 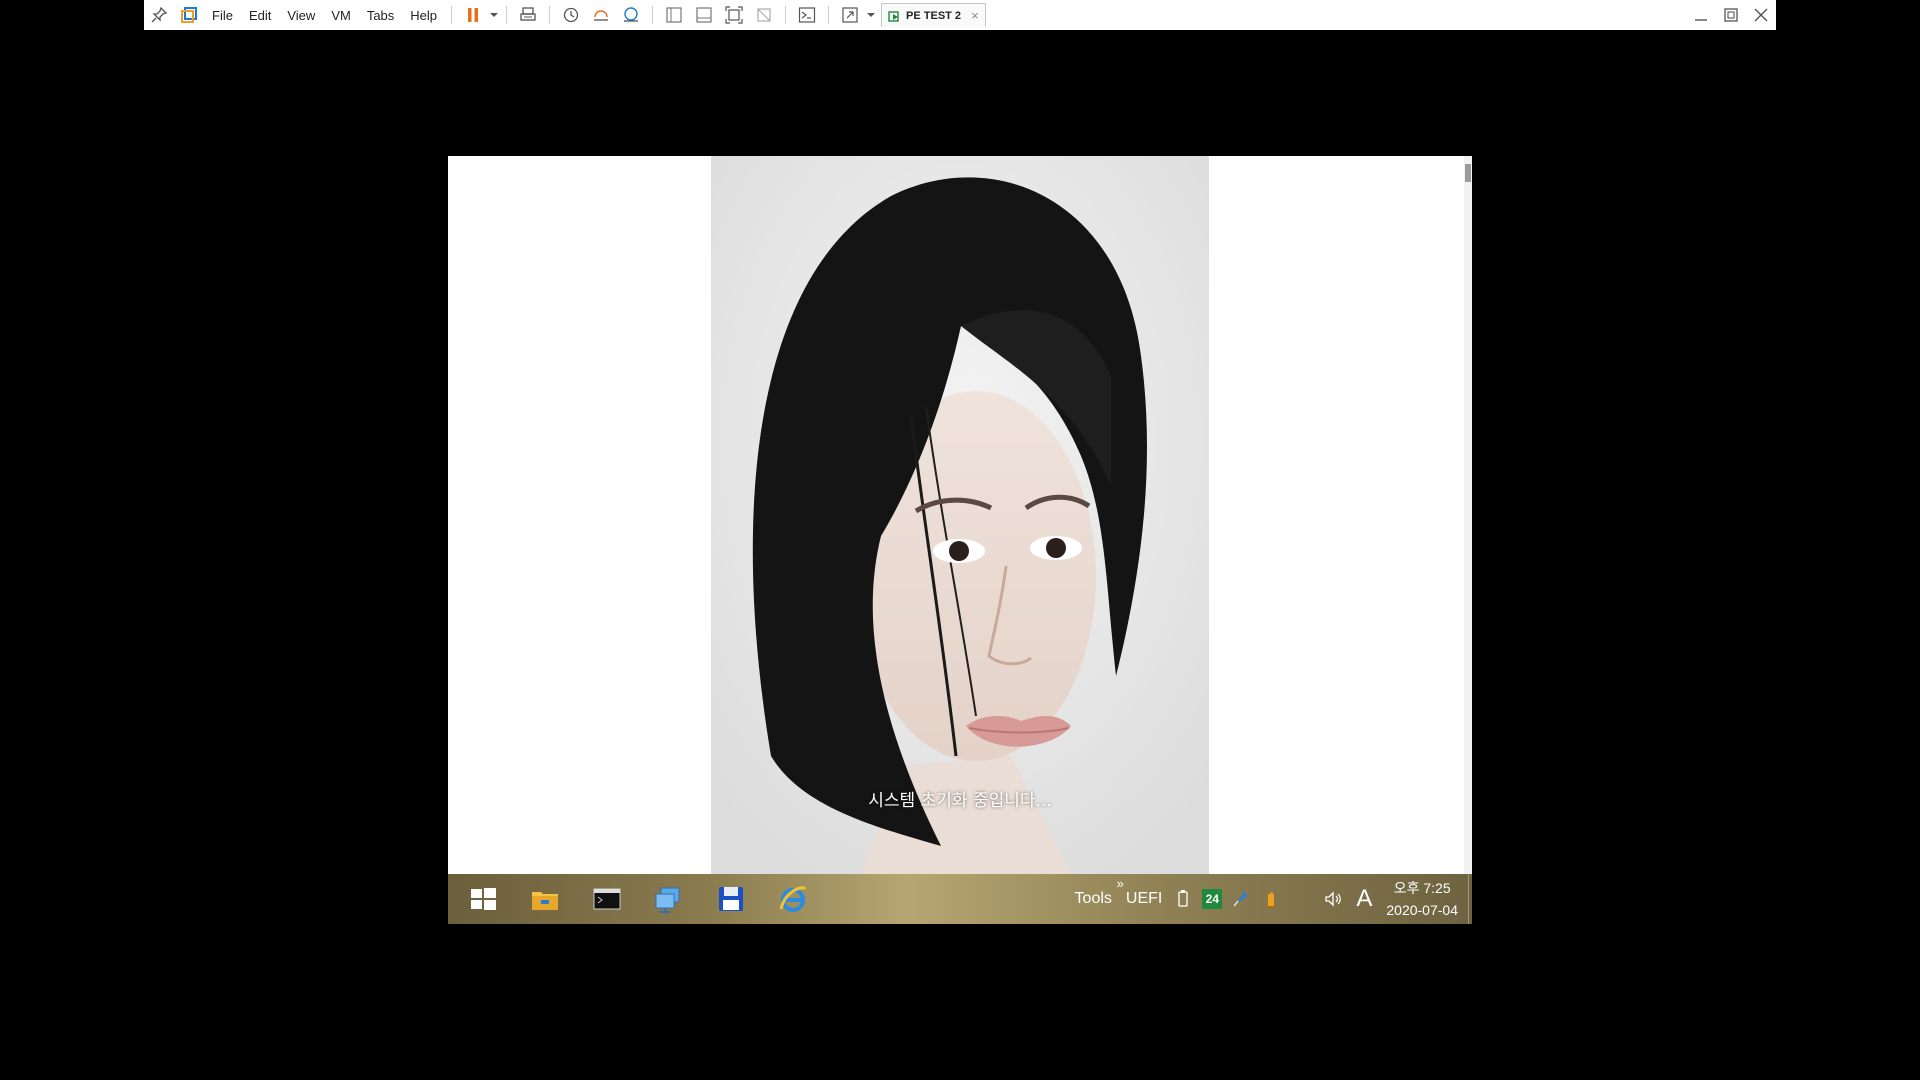 What do you see at coordinates (571, 15) in the screenshot?
I see `snapshot-icon` at bounding box center [571, 15].